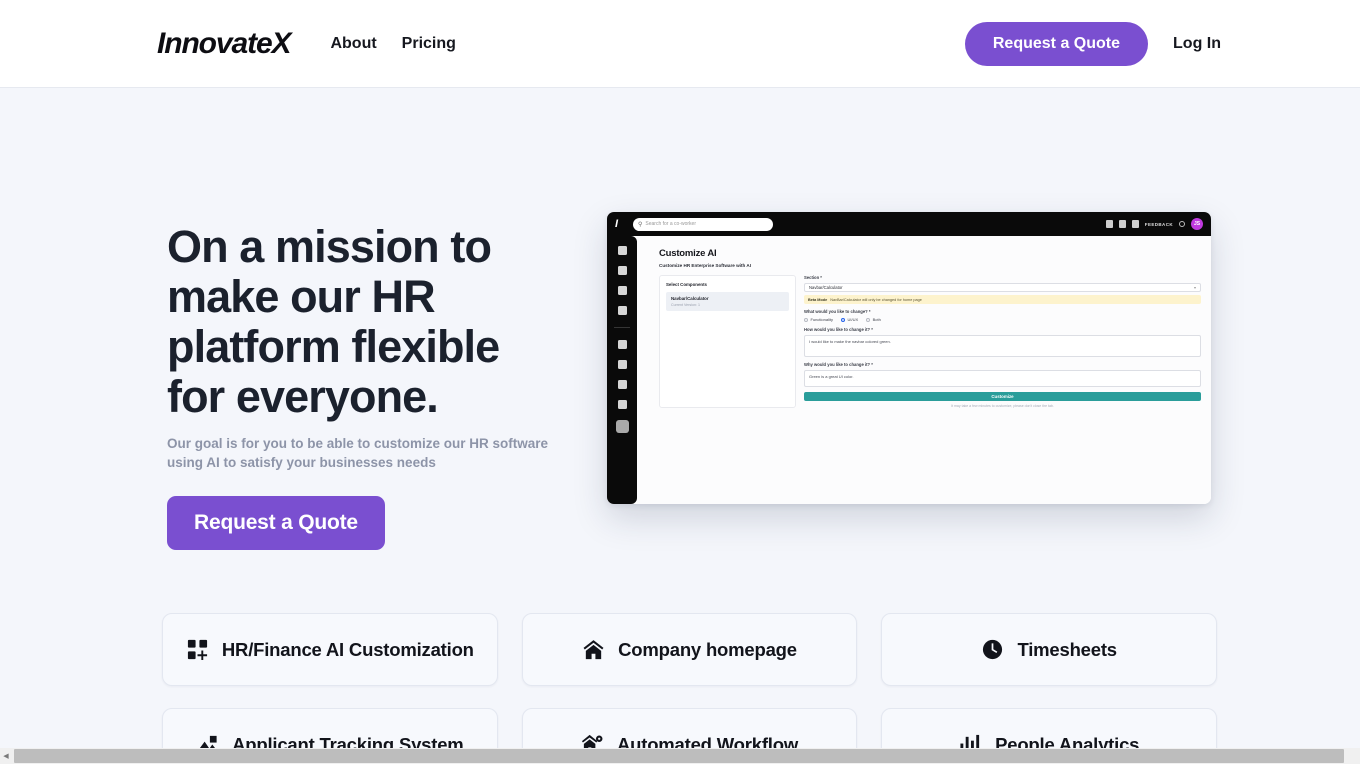 This screenshot has width=1360, height=764. I want to click on mockup-topbar-actions: FEEDBACK JS, so click(1154, 224).